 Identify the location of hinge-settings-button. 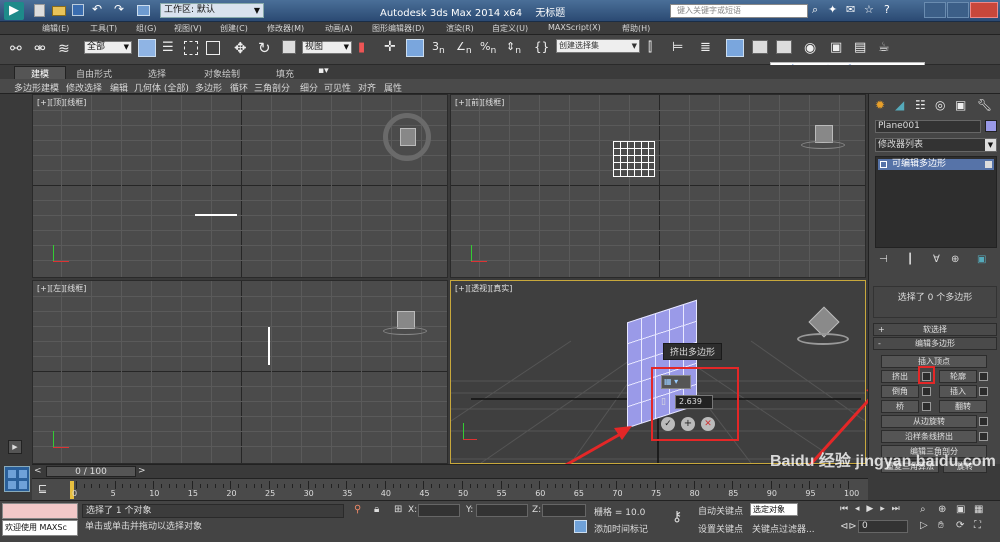
(983, 421).